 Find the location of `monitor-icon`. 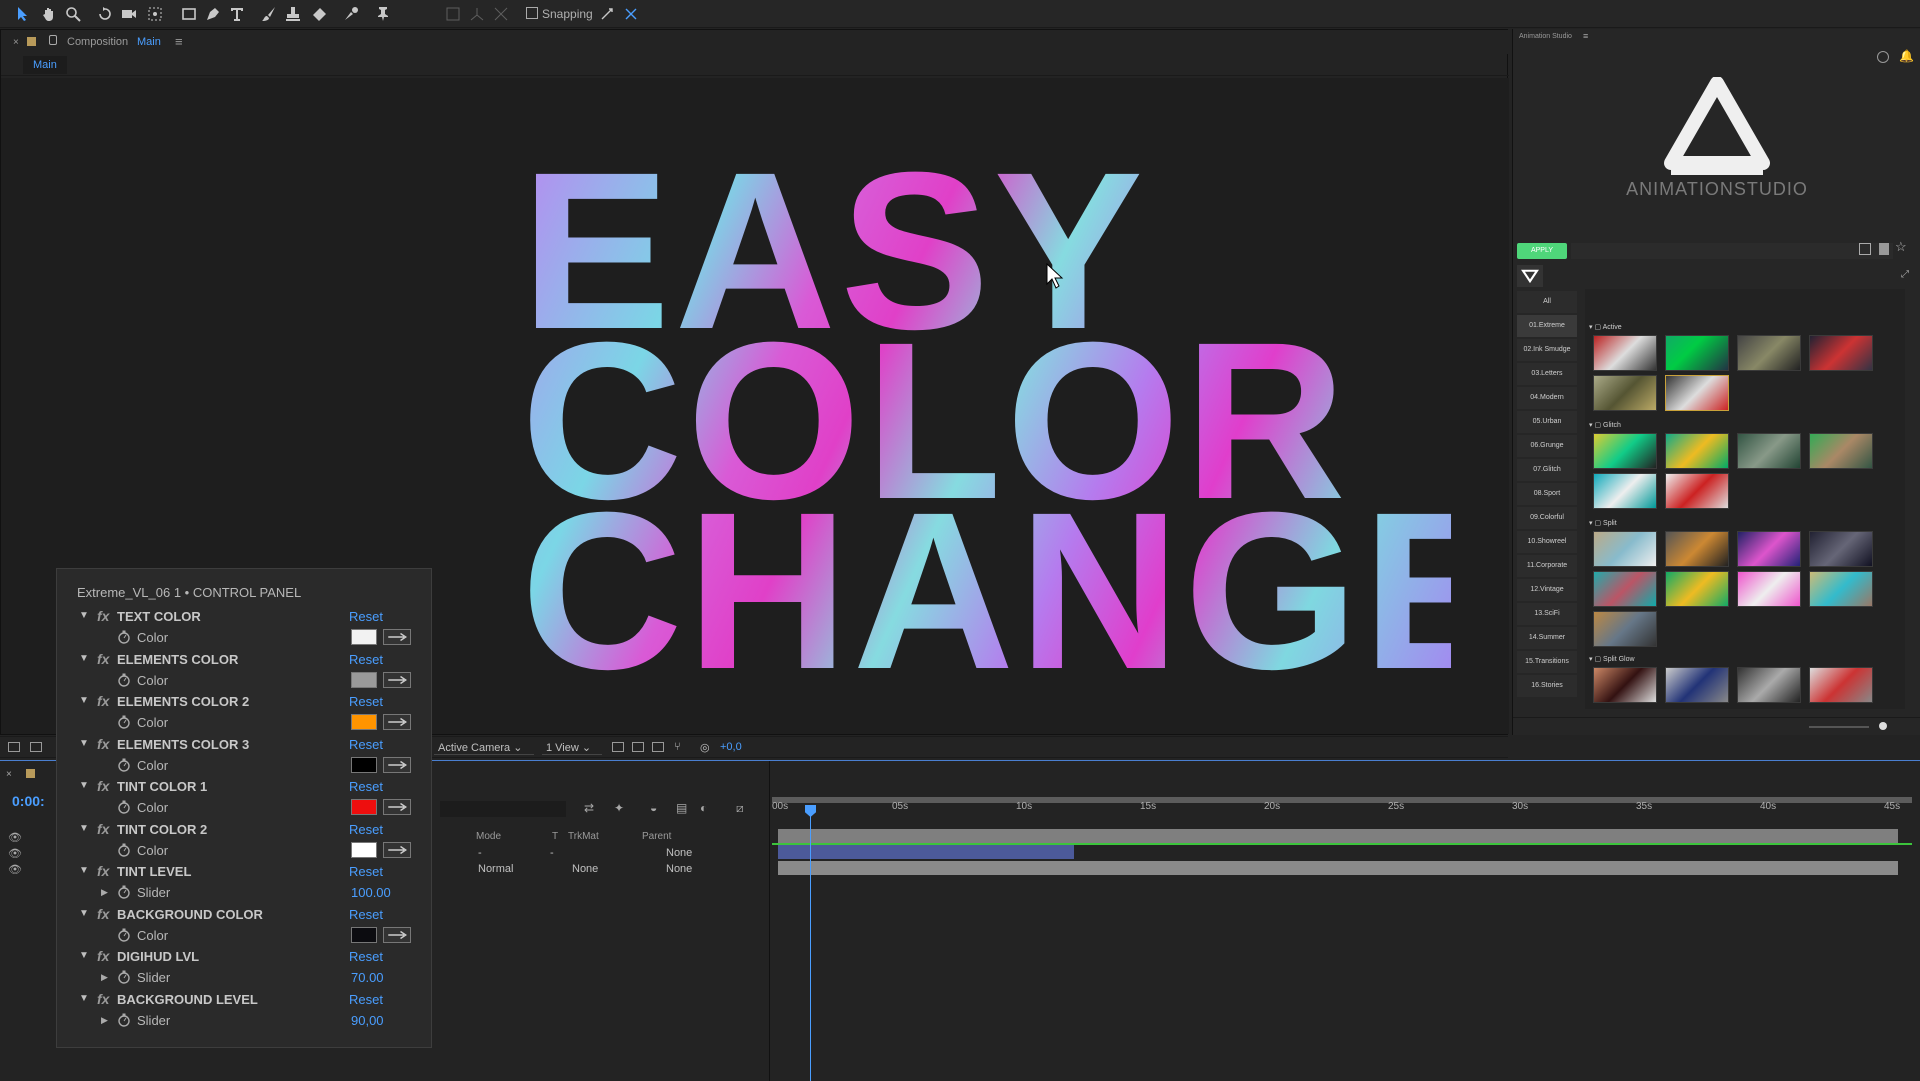

monitor-icon is located at coordinates (36, 747).